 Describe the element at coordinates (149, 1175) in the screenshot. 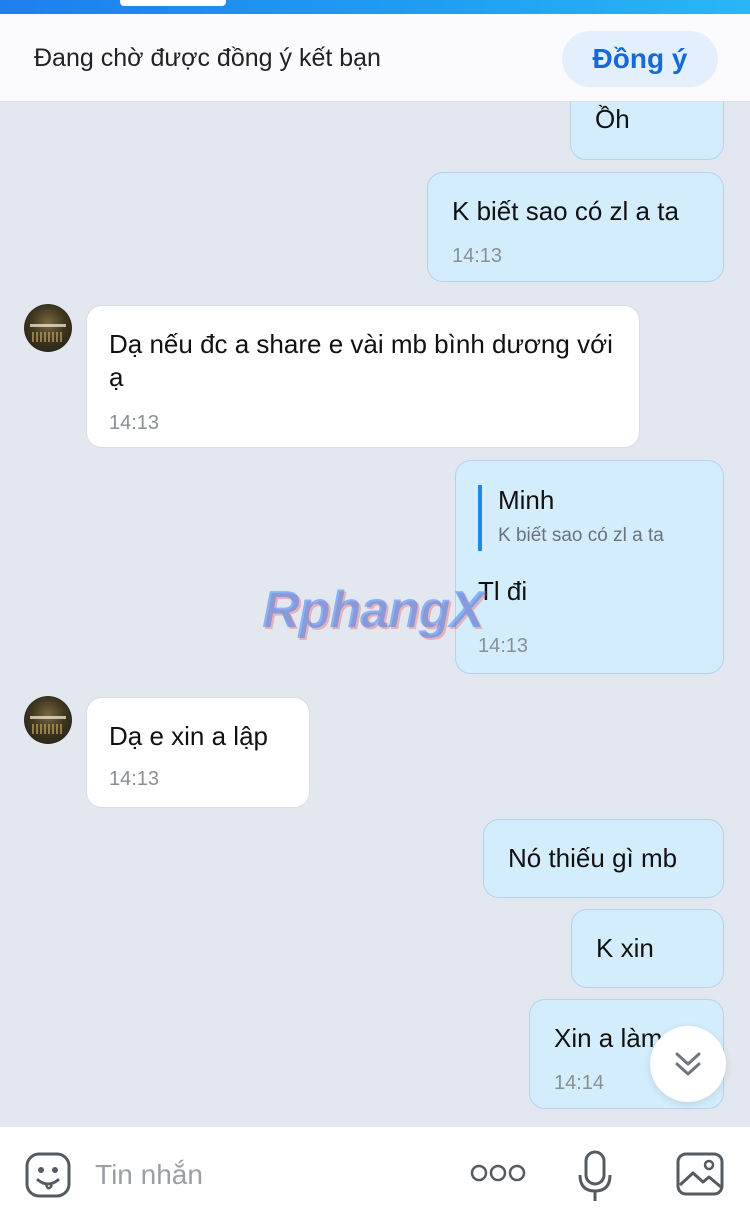

I see `message-input: Tin nhắn` at that location.